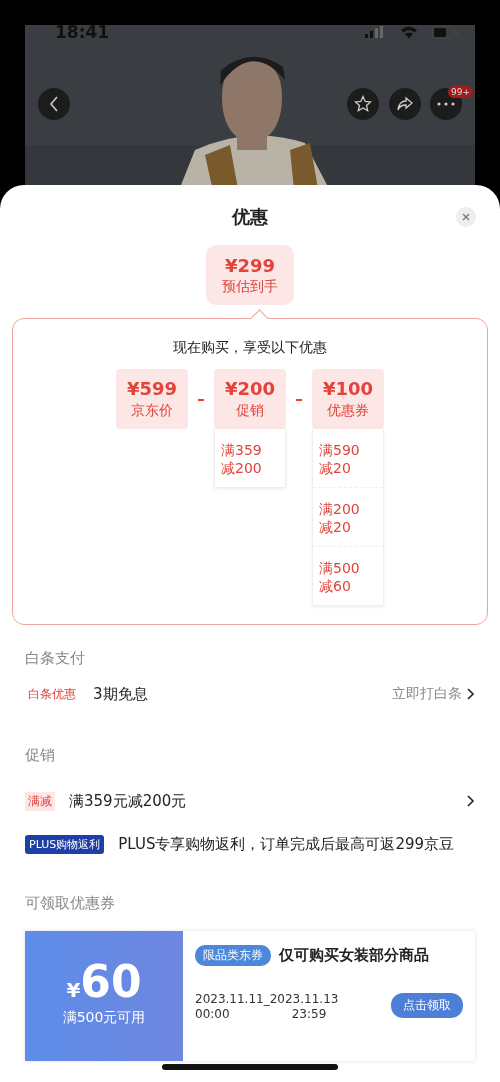 The width and height of the screenshot is (500, 1082). What do you see at coordinates (460, 92) in the screenshot?
I see `notification-badge: 99+` at bounding box center [460, 92].